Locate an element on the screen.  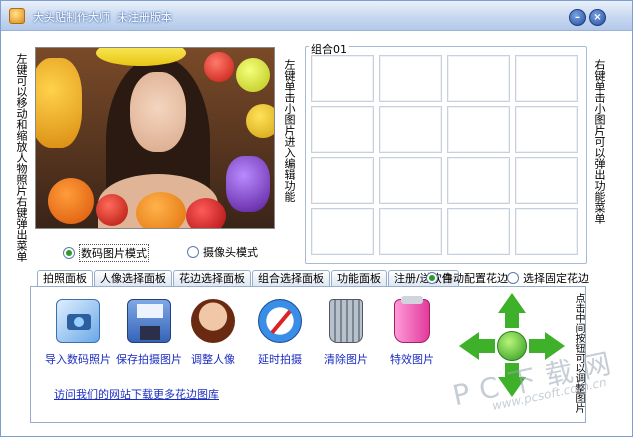
portrait-icon is located at coordinates (213, 321).